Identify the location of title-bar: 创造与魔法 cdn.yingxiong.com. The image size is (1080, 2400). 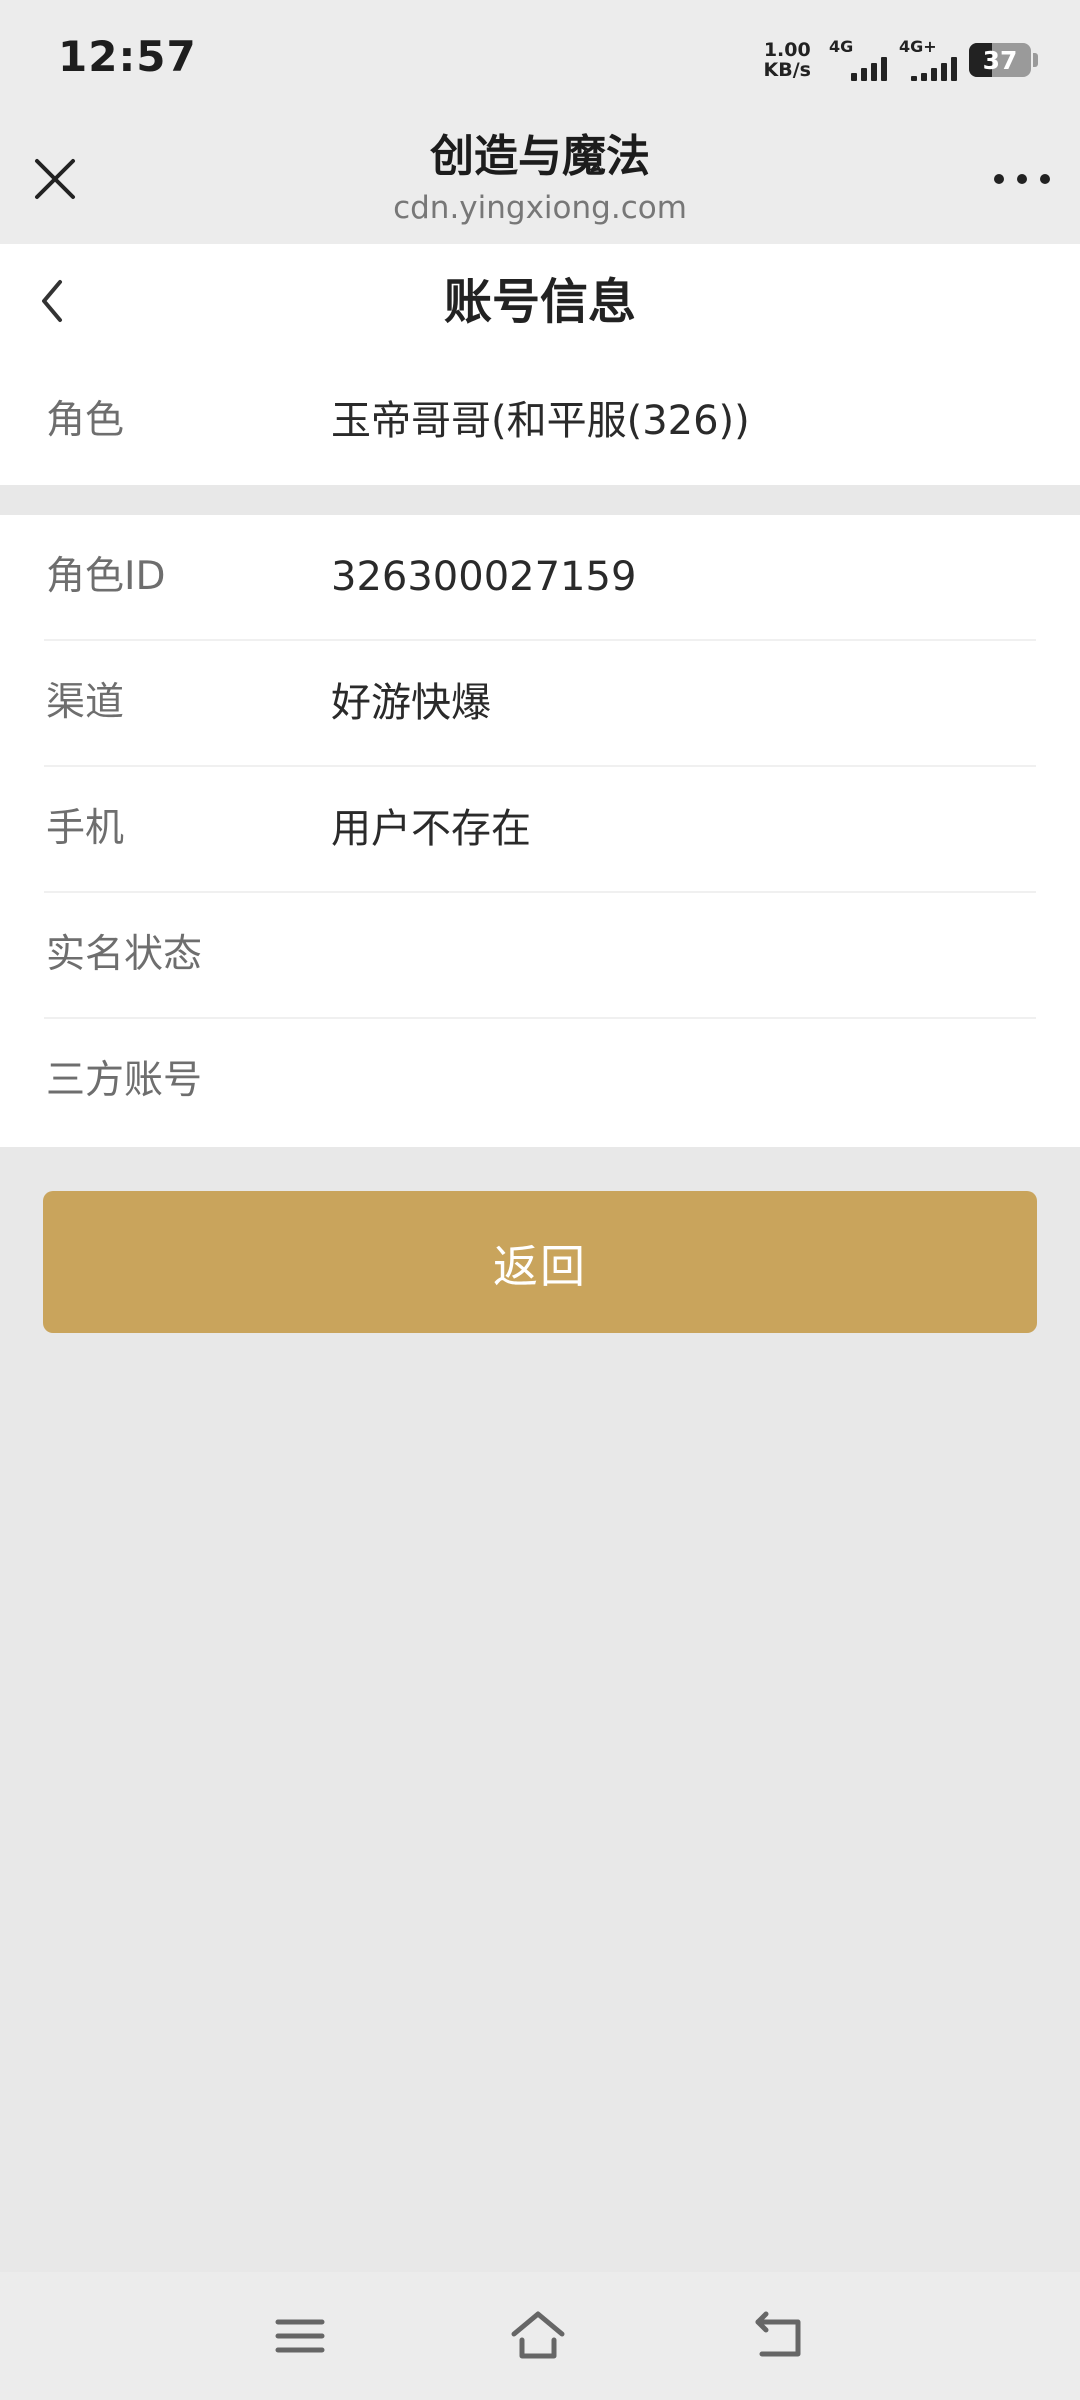
(540, 181).